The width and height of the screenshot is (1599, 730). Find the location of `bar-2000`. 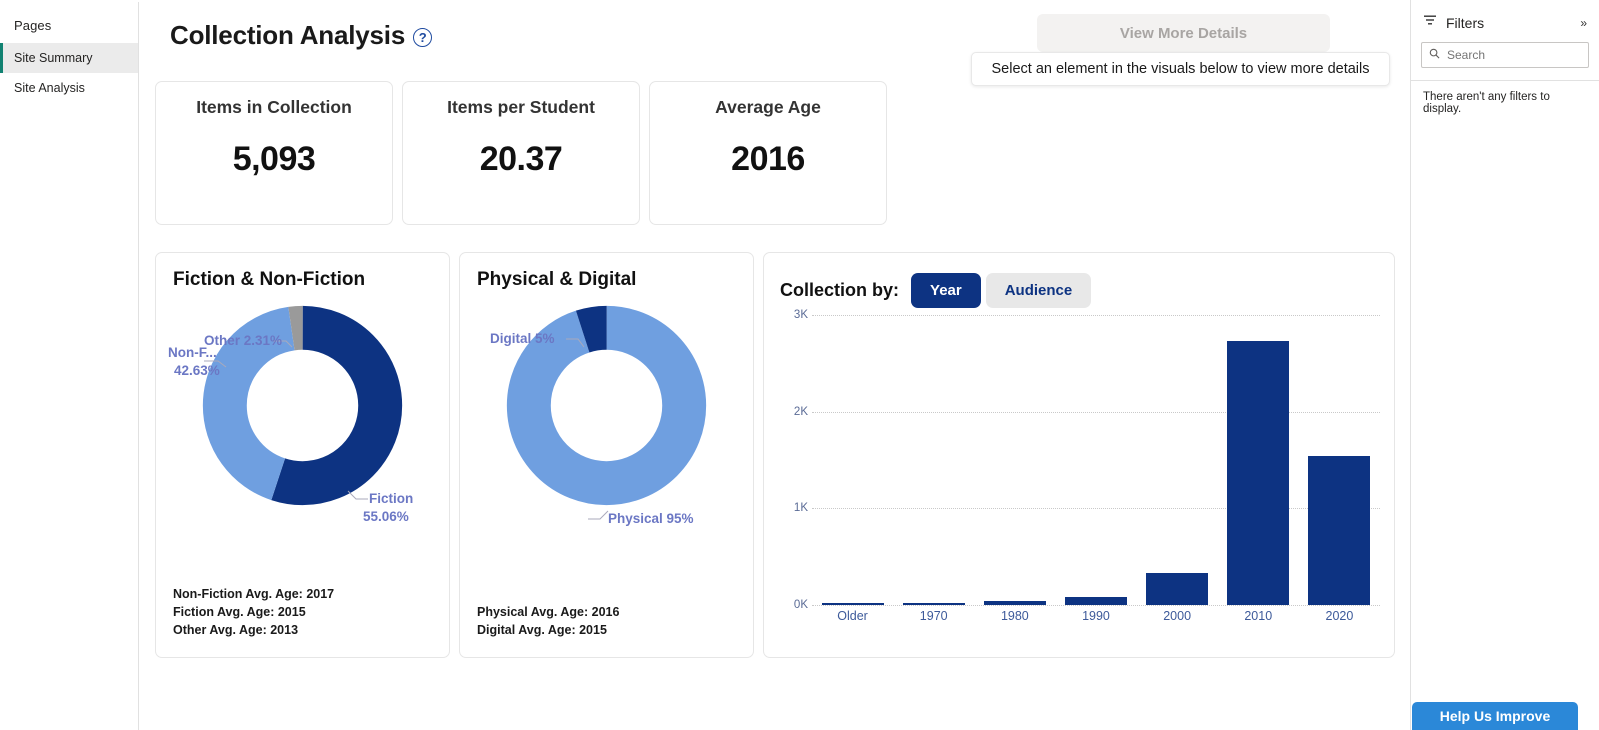

bar-2000 is located at coordinates (1177, 589).